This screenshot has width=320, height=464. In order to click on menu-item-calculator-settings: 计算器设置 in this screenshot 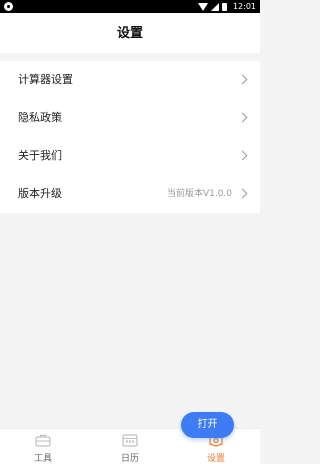, I will do `click(130, 80)`.